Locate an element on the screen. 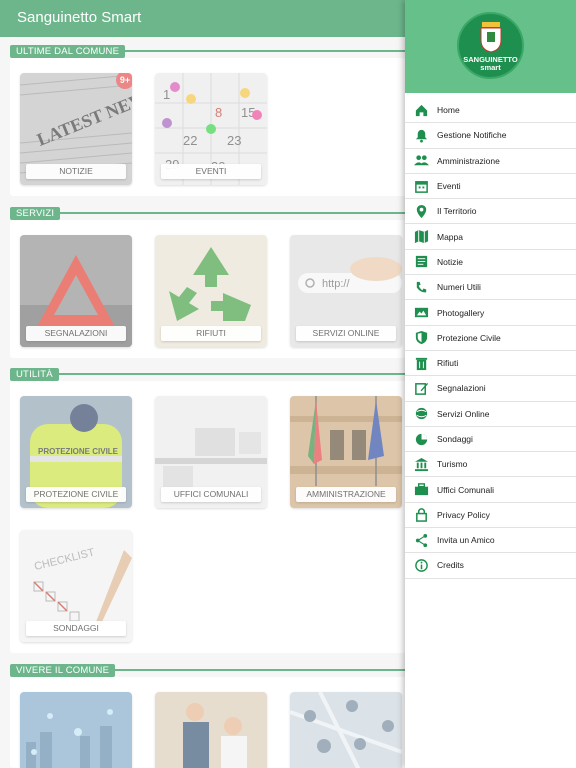 The height and width of the screenshot is (768, 576). drawer-item-label: Numeri Utili is located at coordinates (459, 287).